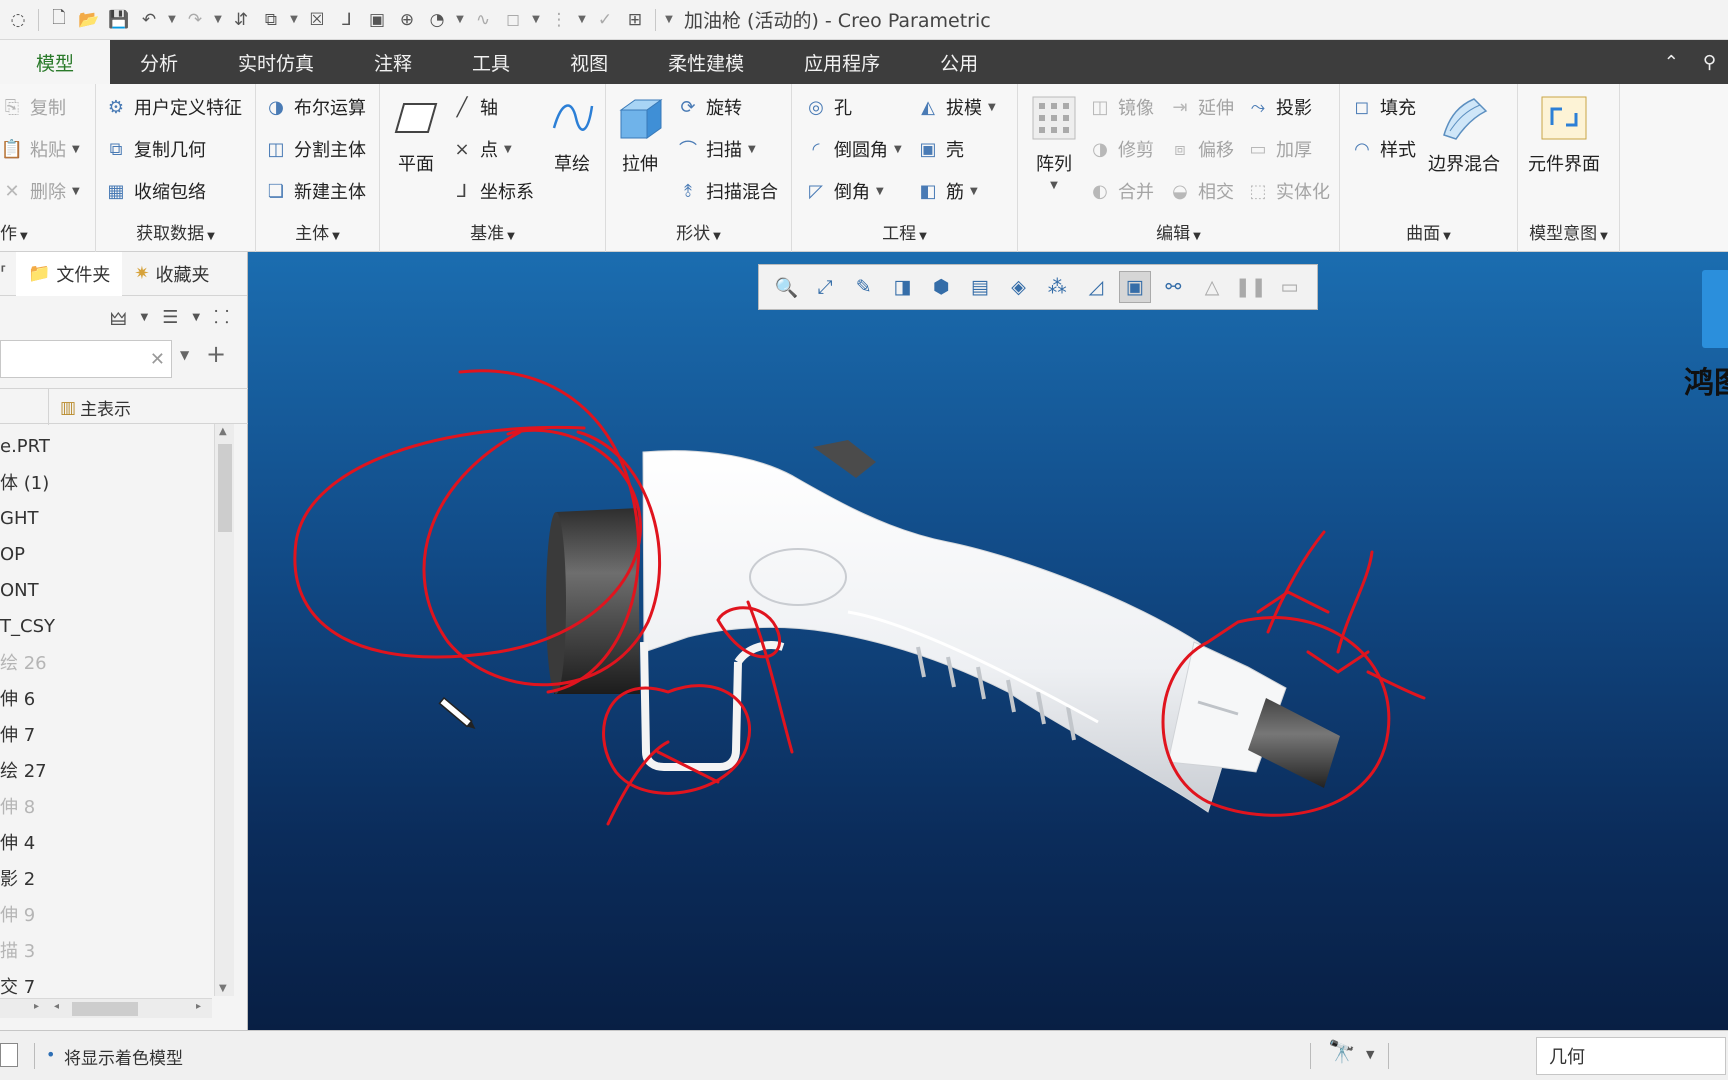 This screenshot has height=1080, width=1728. Describe the element at coordinates (559, 20) in the screenshot. I see `more-icon: ⋮` at that location.